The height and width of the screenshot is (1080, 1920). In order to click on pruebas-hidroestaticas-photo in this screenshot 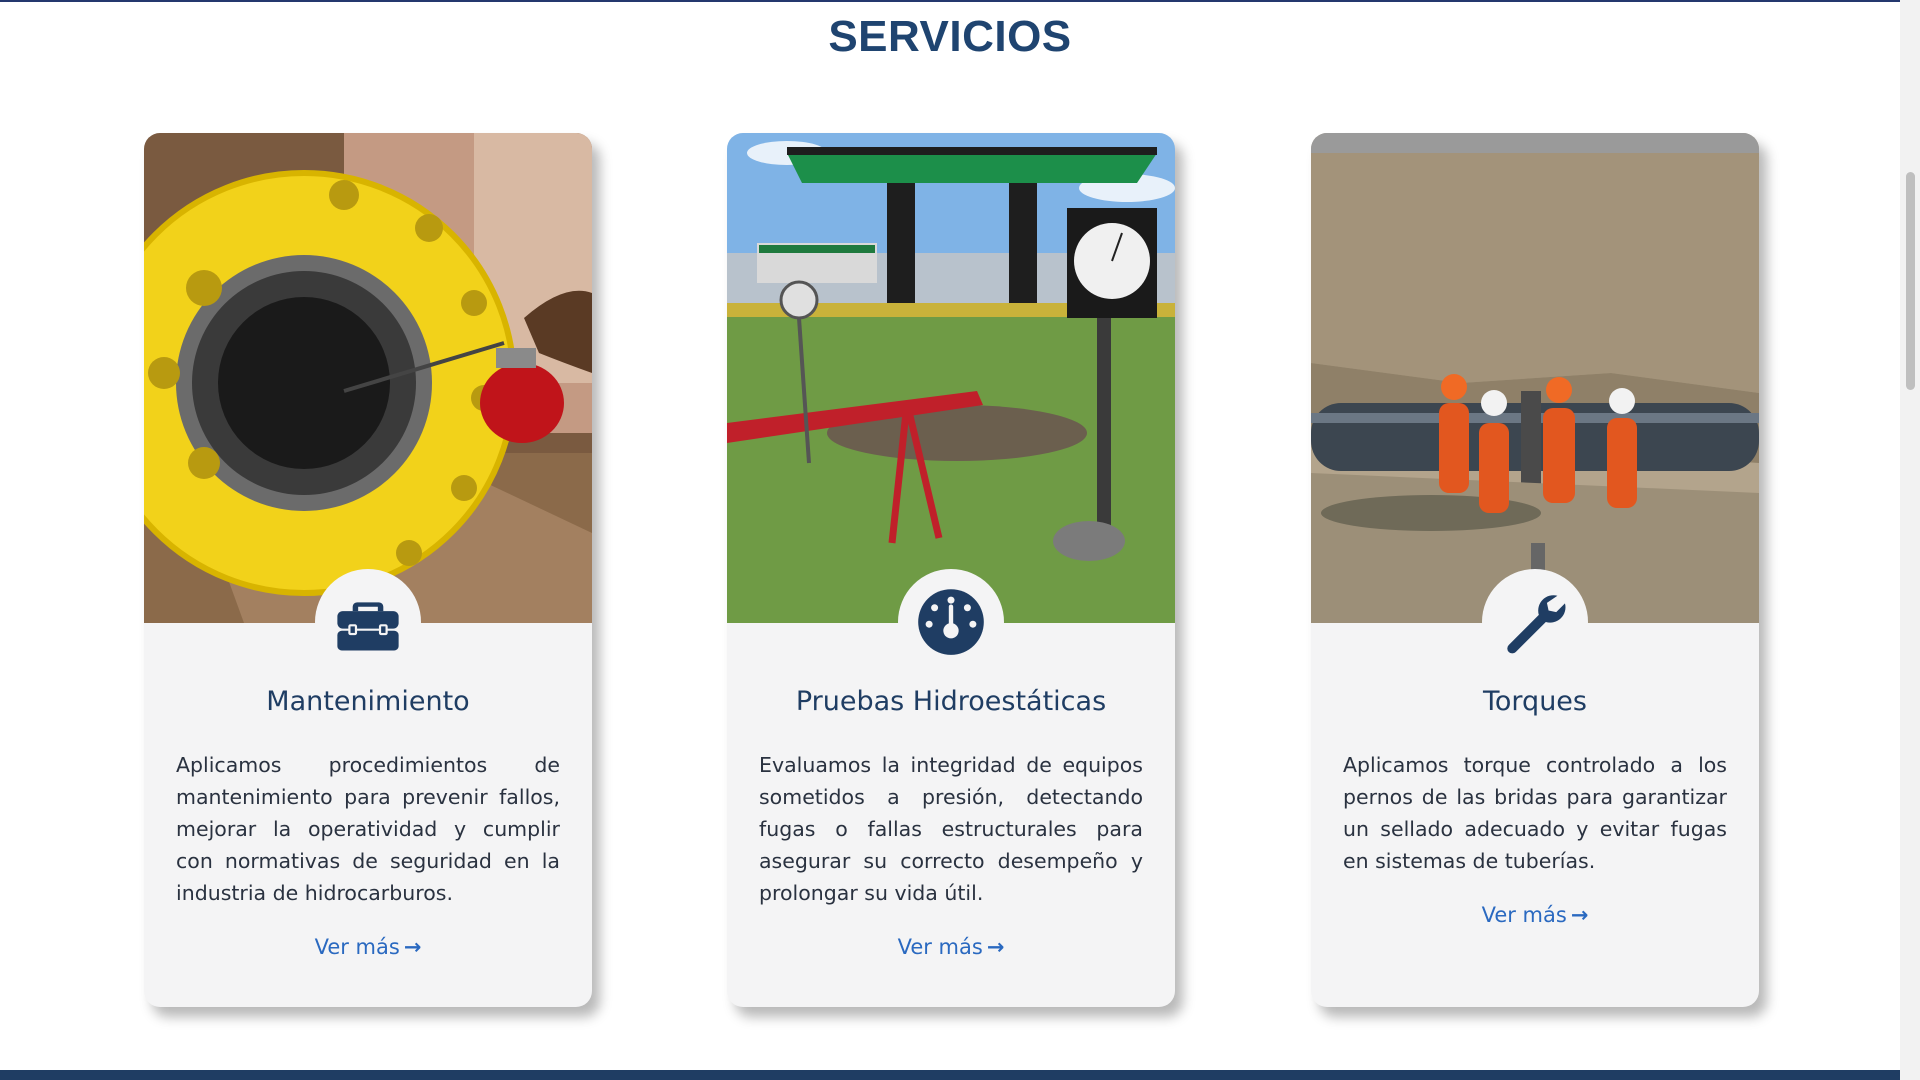, I will do `click(951, 378)`.